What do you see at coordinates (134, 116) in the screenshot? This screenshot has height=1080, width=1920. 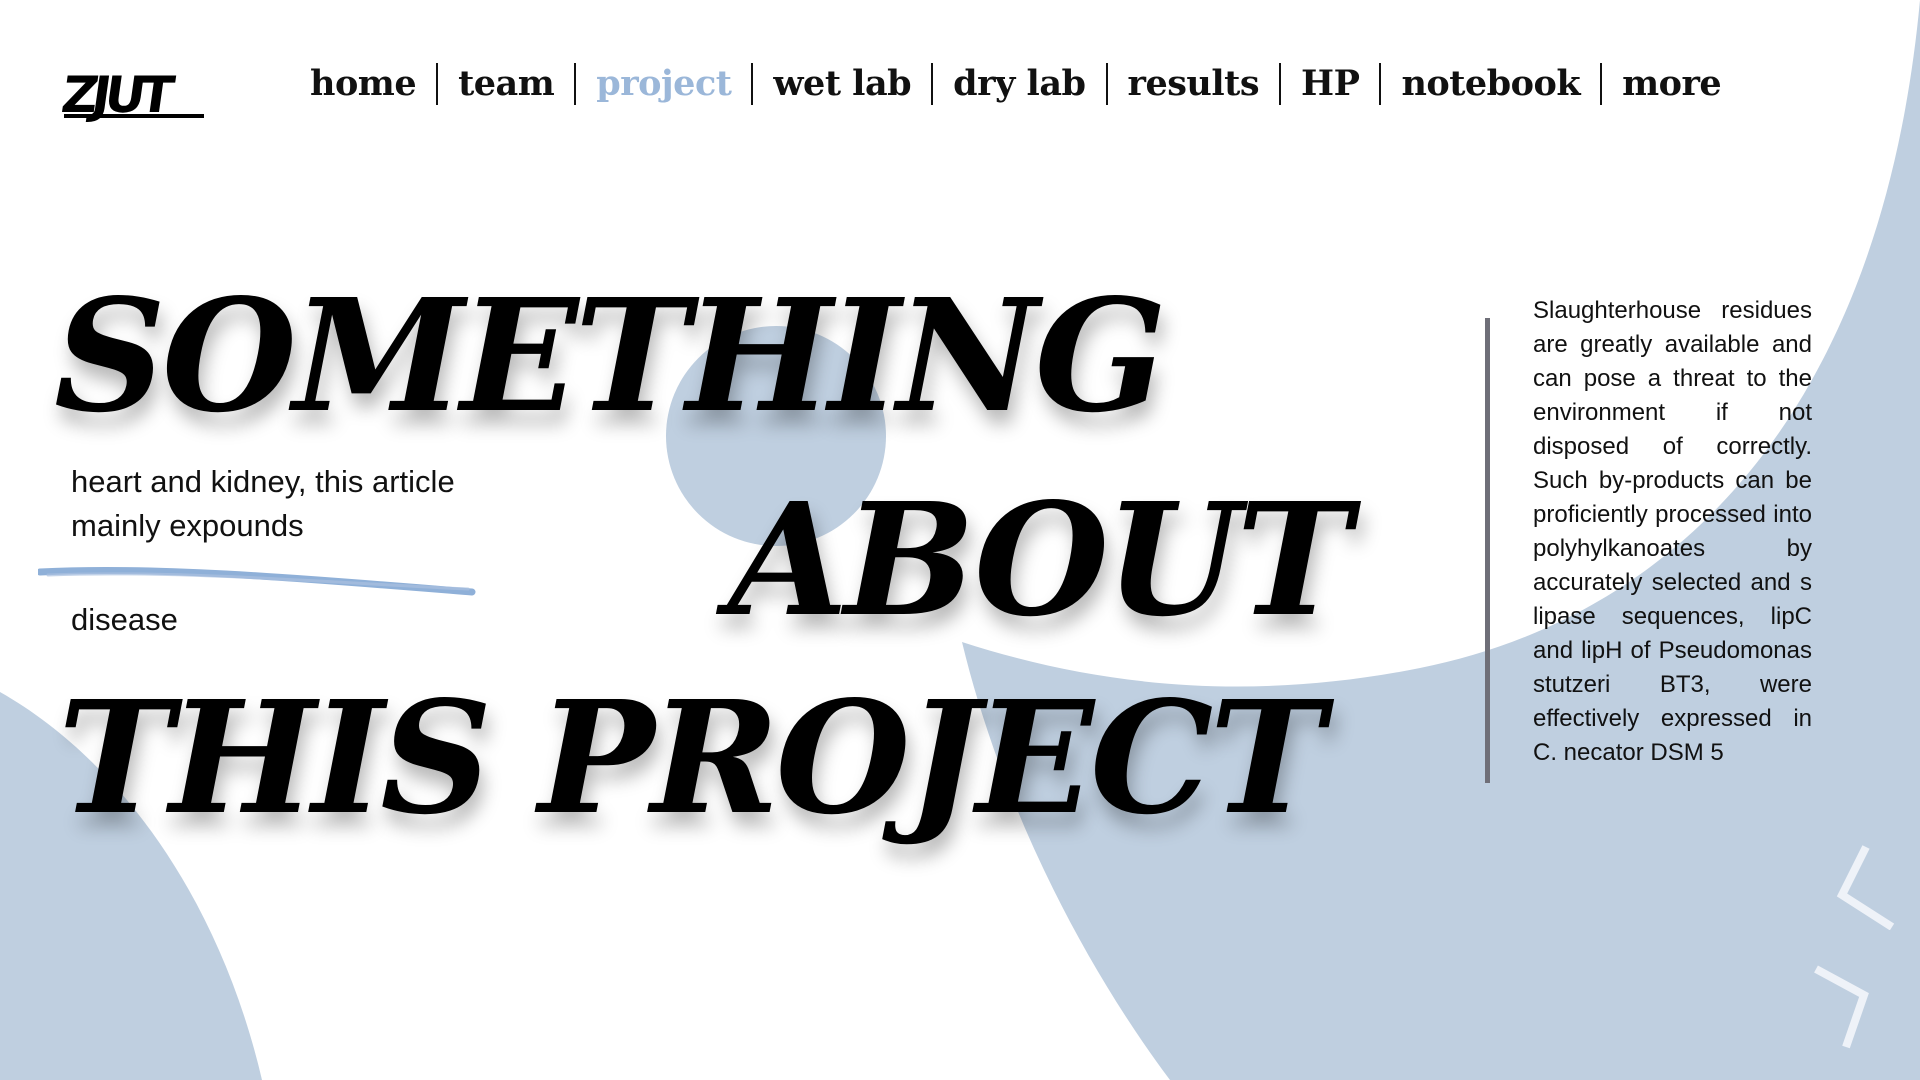 I see `logo-underline` at bounding box center [134, 116].